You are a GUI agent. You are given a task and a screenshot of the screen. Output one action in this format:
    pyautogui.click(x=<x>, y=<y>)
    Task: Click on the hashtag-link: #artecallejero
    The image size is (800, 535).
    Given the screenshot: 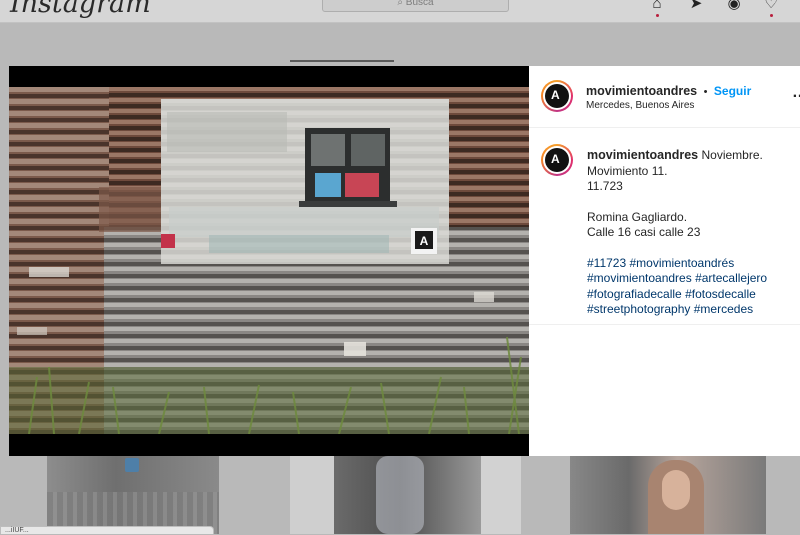 What is the action you would take?
    pyautogui.click(x=731, y=278)
    